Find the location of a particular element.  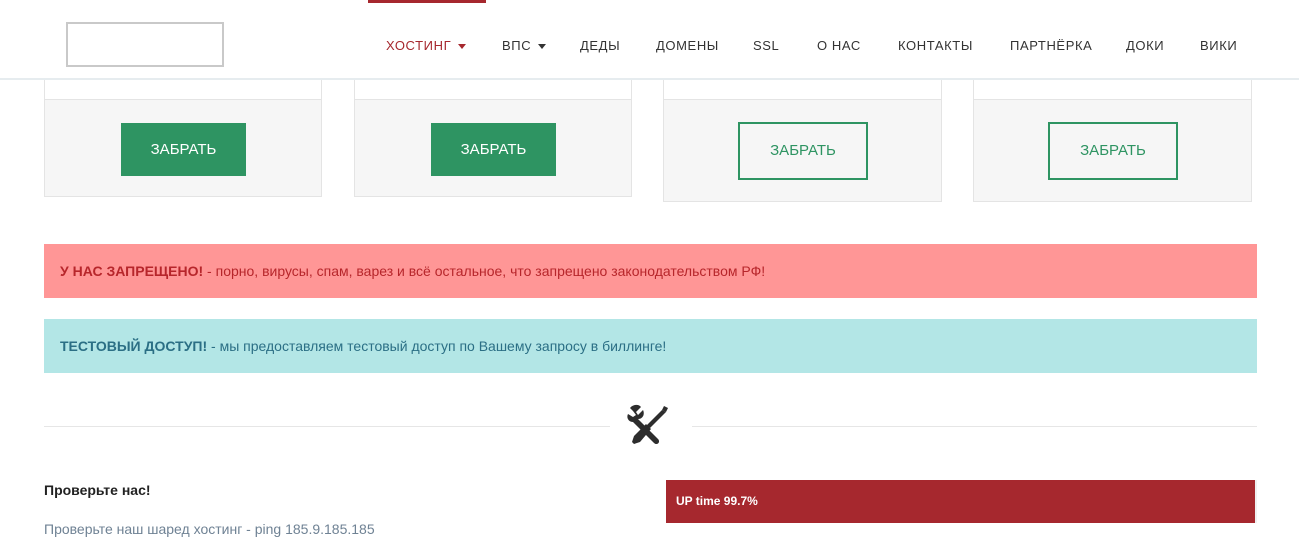

nav-item-vps: ВПС is located at coordinates (524, 40).